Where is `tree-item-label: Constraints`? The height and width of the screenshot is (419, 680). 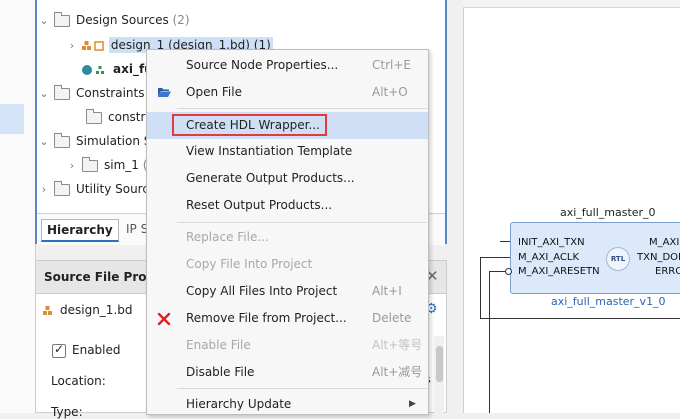 tree-item-label: Constraints is located at coordinates (110, 93).